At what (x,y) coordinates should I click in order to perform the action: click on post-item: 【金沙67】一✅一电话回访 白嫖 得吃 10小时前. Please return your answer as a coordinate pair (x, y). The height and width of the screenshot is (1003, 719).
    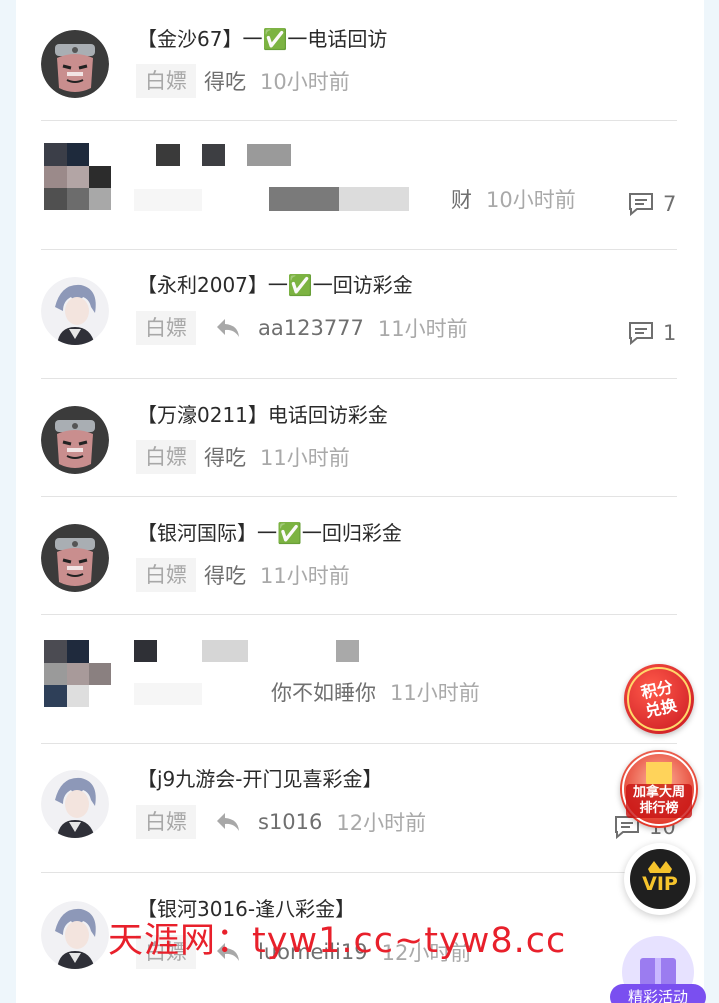
    Looking at the image, I should click on (359, 60).